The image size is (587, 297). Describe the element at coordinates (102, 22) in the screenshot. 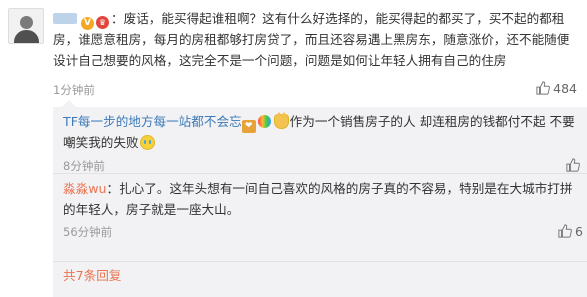

I see `medal-badge-icon: ♛` at that location.